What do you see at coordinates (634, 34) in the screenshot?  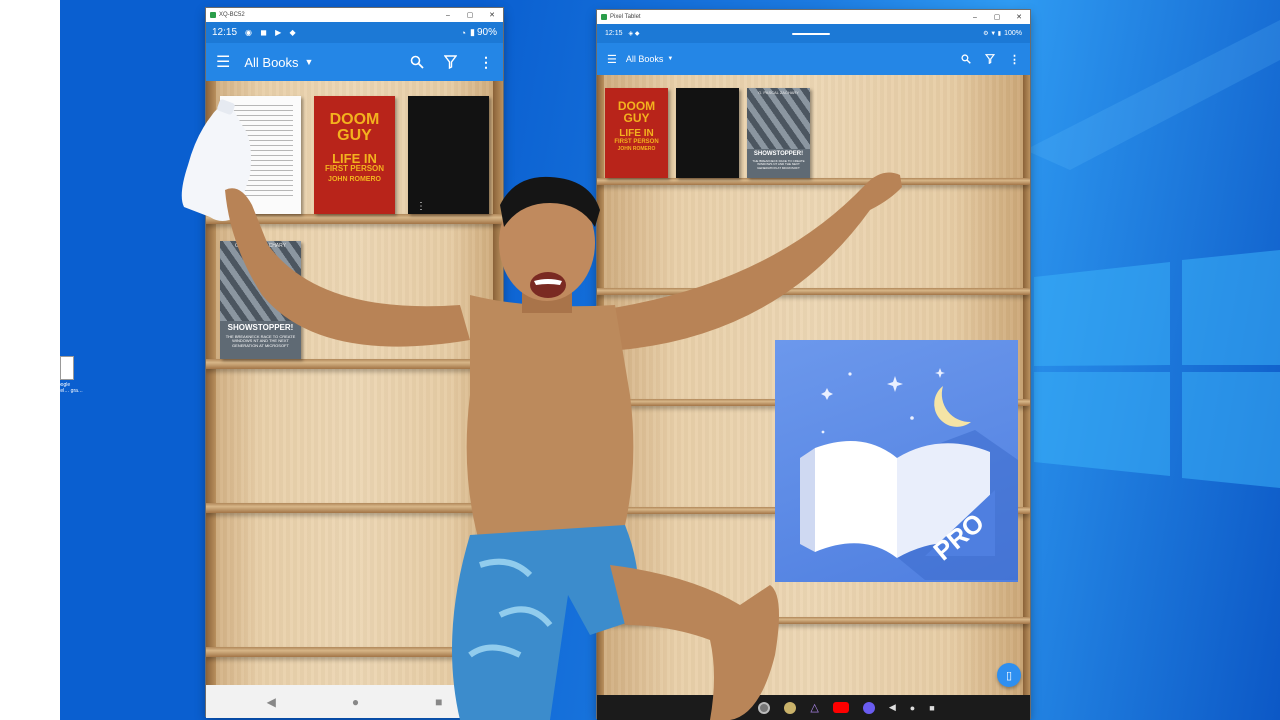 I see `notification-icons: ◈ ◆` at bounding box center [634, 34].